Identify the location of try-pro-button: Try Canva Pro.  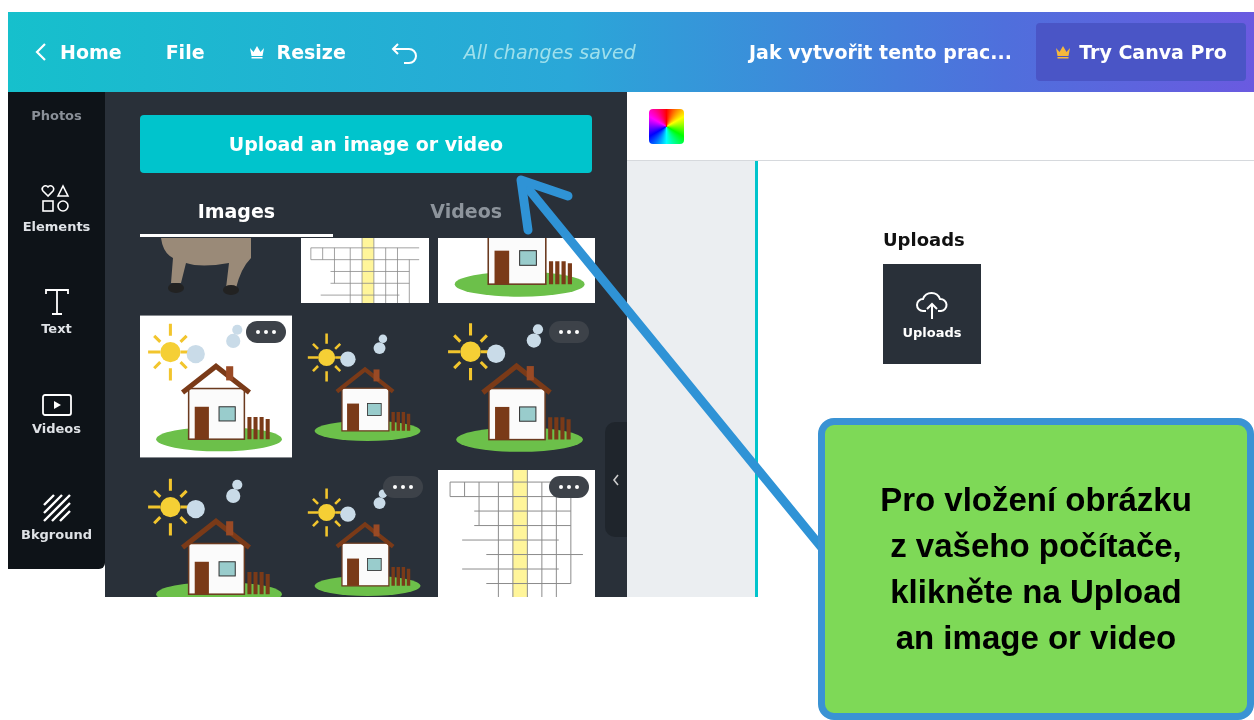
(1141, 52).